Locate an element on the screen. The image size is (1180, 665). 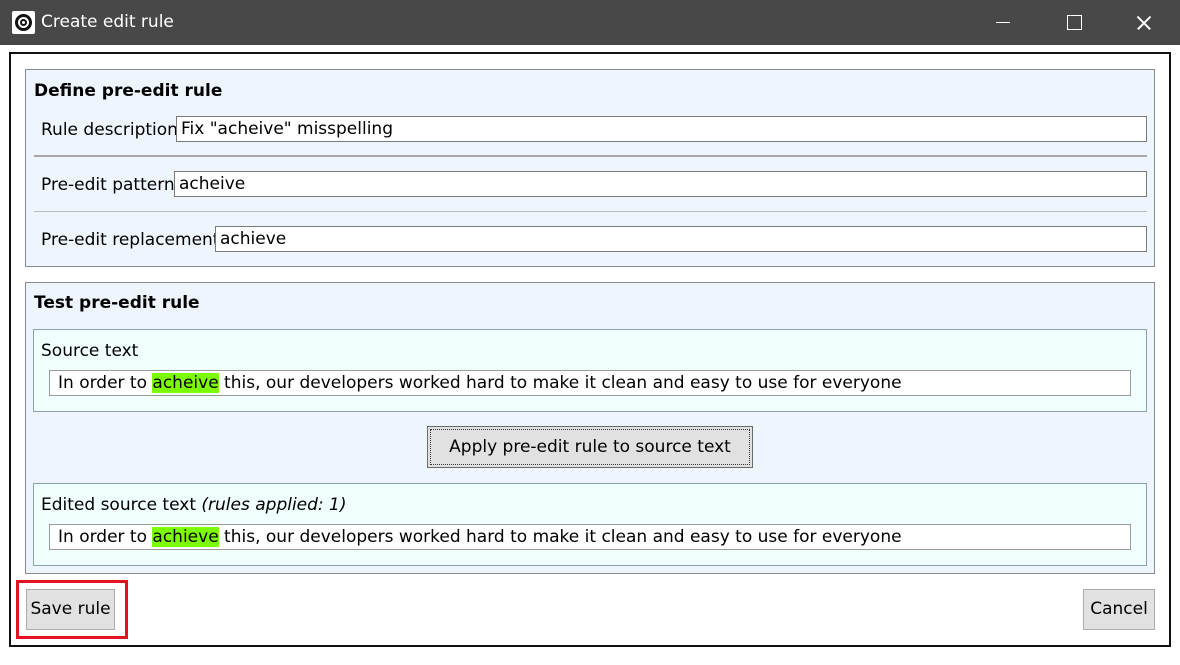
replacement-highlight: achieve is located at coordinates (185, 537).